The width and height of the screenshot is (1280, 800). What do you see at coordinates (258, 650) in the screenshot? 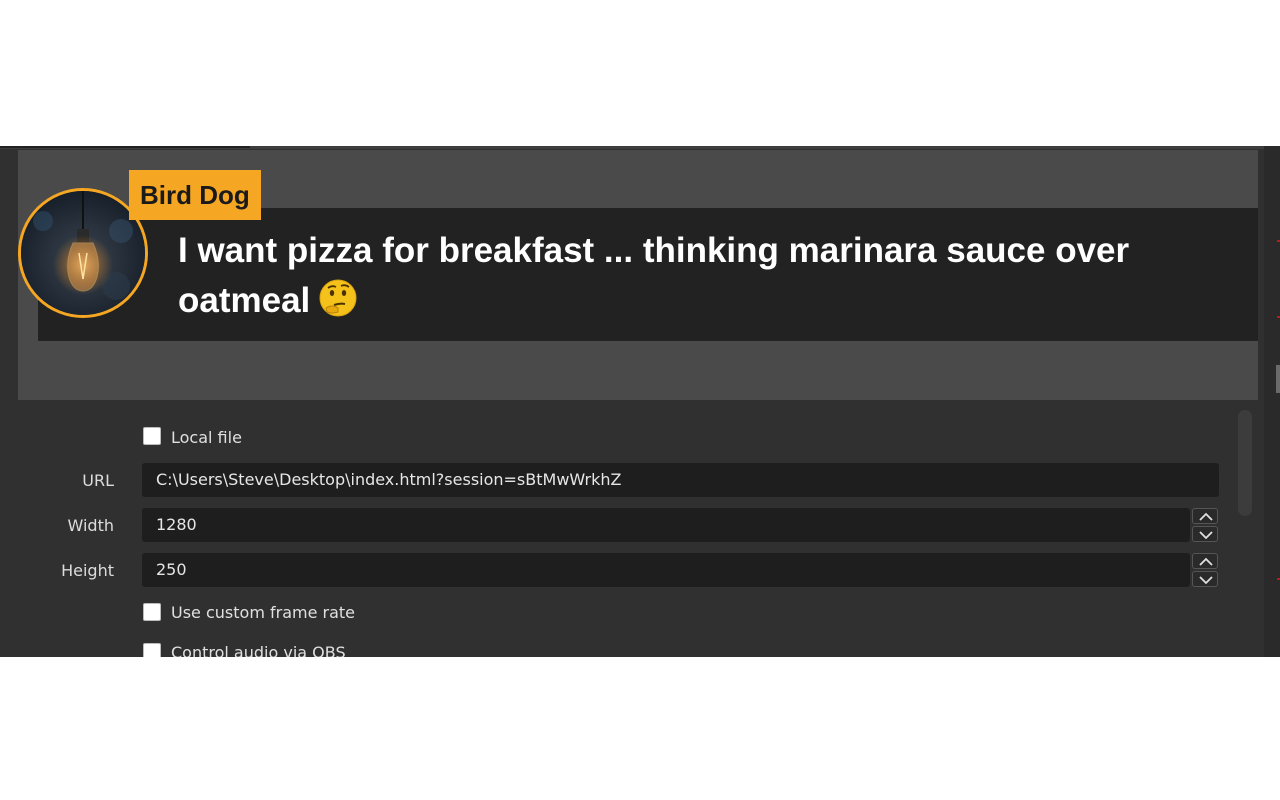
I see `control-audio-label: Control audio via OBS` at bounding box center [258, 650].